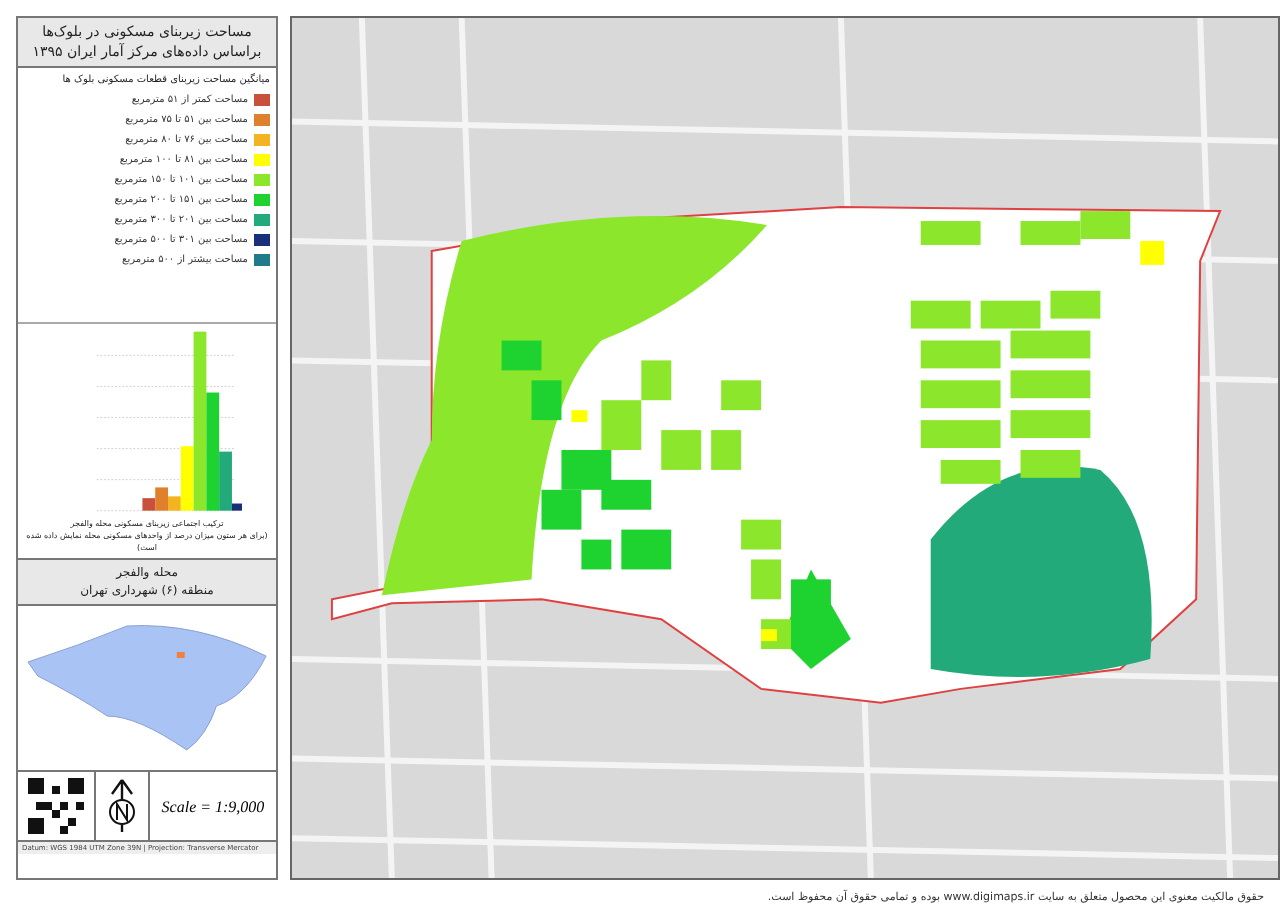 The width and height of the screenshot is (1286, 922). Describe the element at coordinates (213, 806) in the screenshot. I see `scale-text: Scale = 1:9,000` at that location.